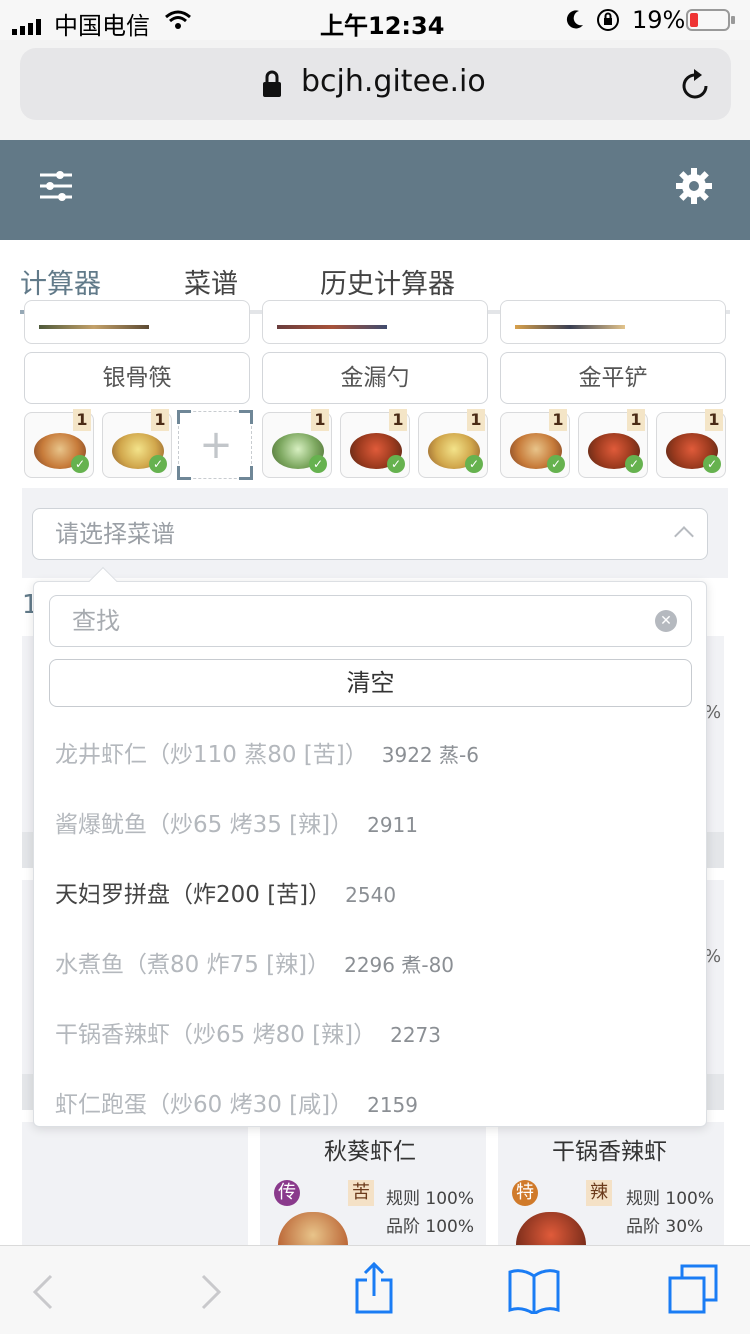  I want to click on status-bar: 中国电信 上午12:34 19%, so click(375, 20).